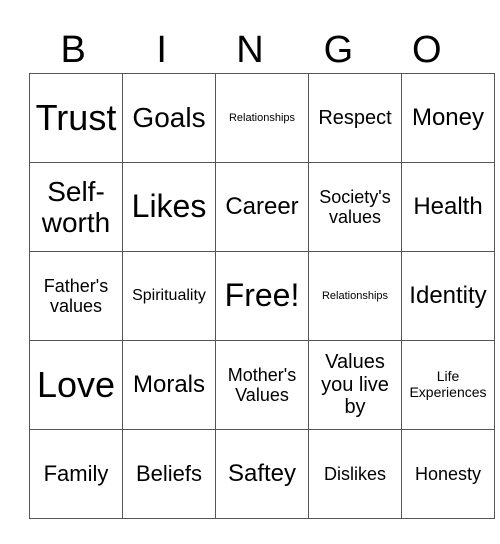 The image size is (500, 544). I want to click on header-letter-g: G, so click(338, 50).